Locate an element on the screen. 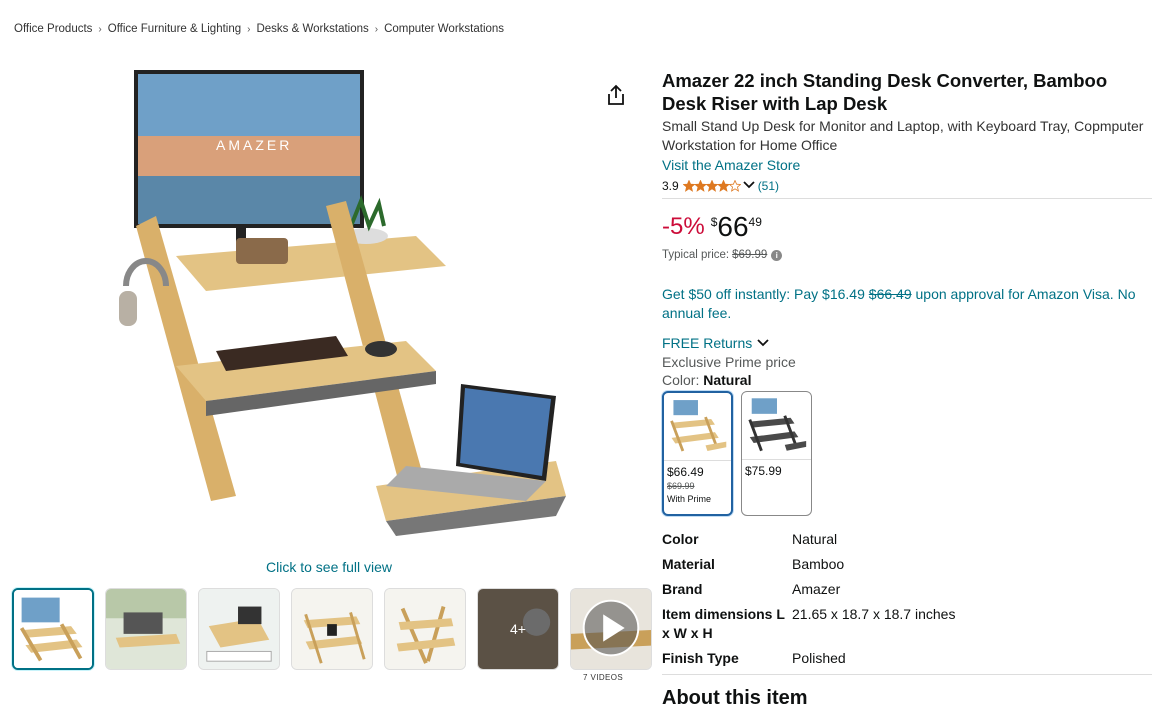 The height and width of the screenshot is (710, 1170). spec-key: Finish Type is located at coordinates (700, 658).